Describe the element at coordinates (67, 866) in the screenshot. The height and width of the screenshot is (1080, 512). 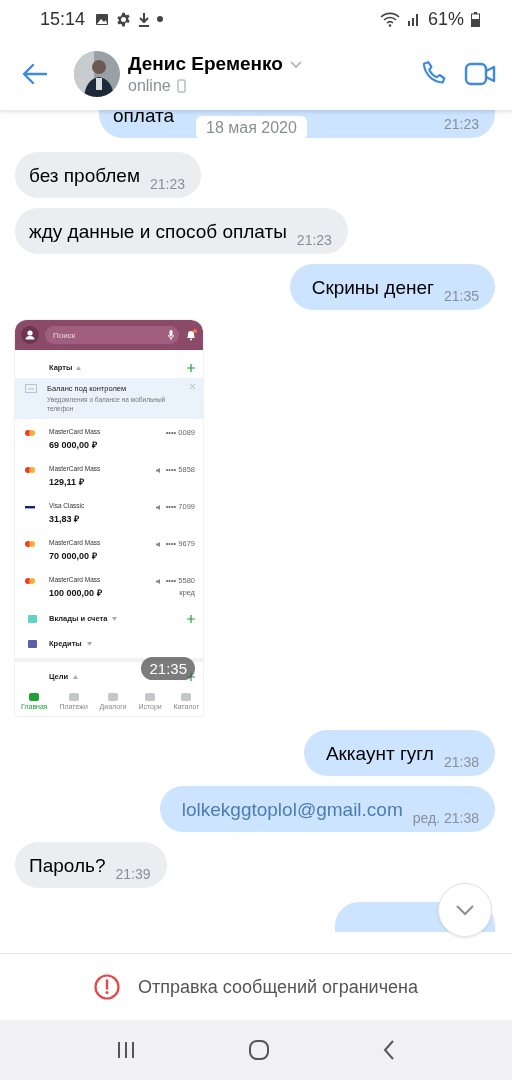
I see `message-text: Пароль?` at that location.